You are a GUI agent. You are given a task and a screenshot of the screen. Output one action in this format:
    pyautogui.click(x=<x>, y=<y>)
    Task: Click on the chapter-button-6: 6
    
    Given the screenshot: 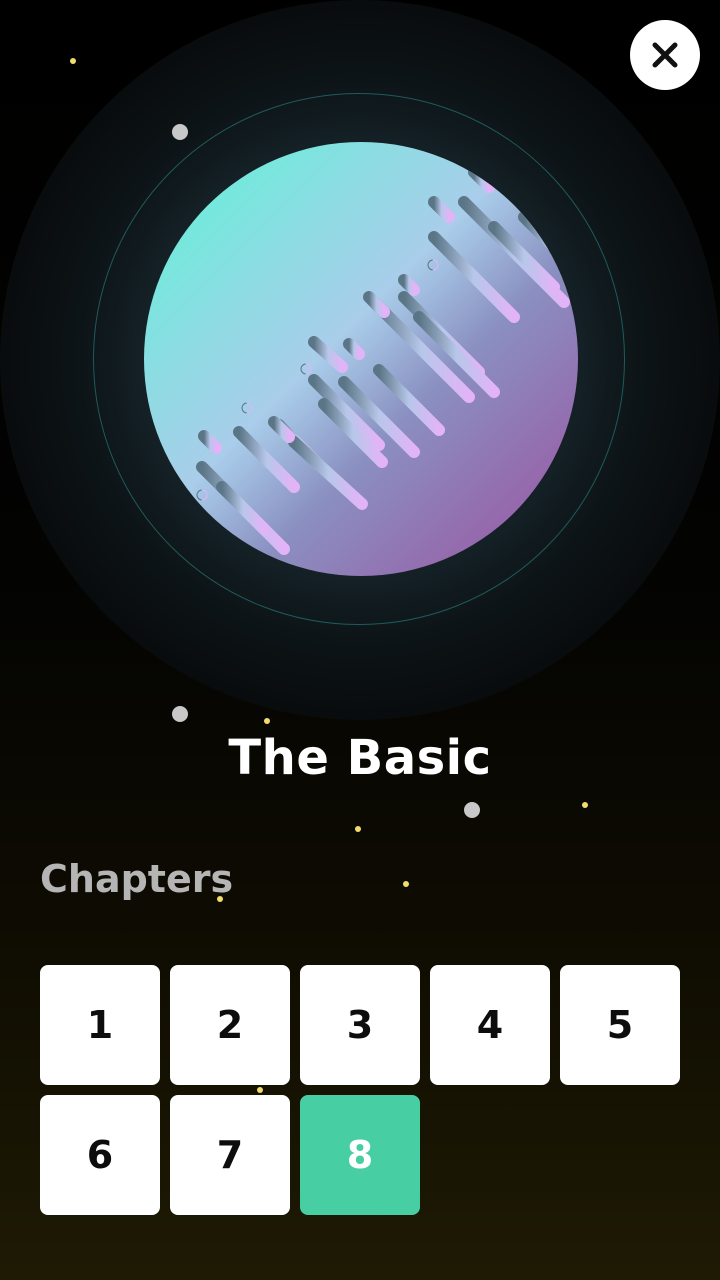 What is the action you would take?
    pyautogui.click(x=100, y=1155)
    